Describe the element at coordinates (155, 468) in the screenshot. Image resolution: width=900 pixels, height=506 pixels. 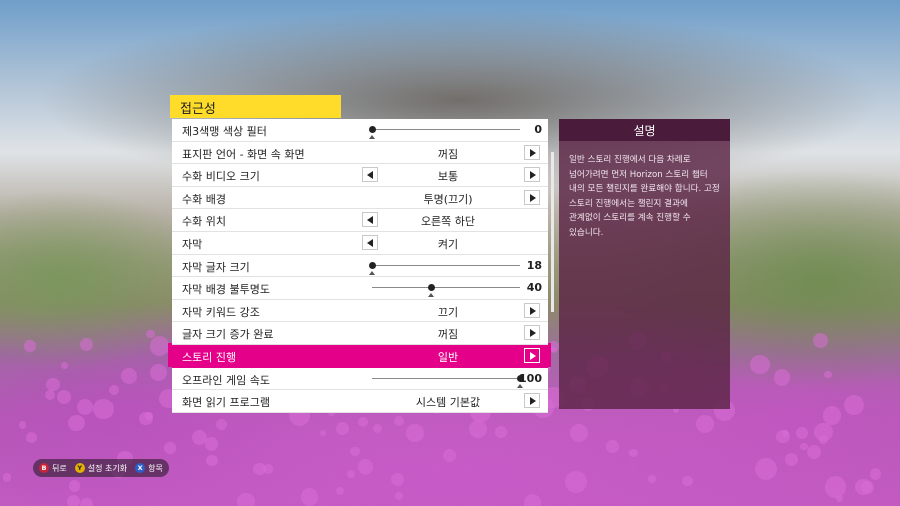
I see `hint-label: 항목` at that location.